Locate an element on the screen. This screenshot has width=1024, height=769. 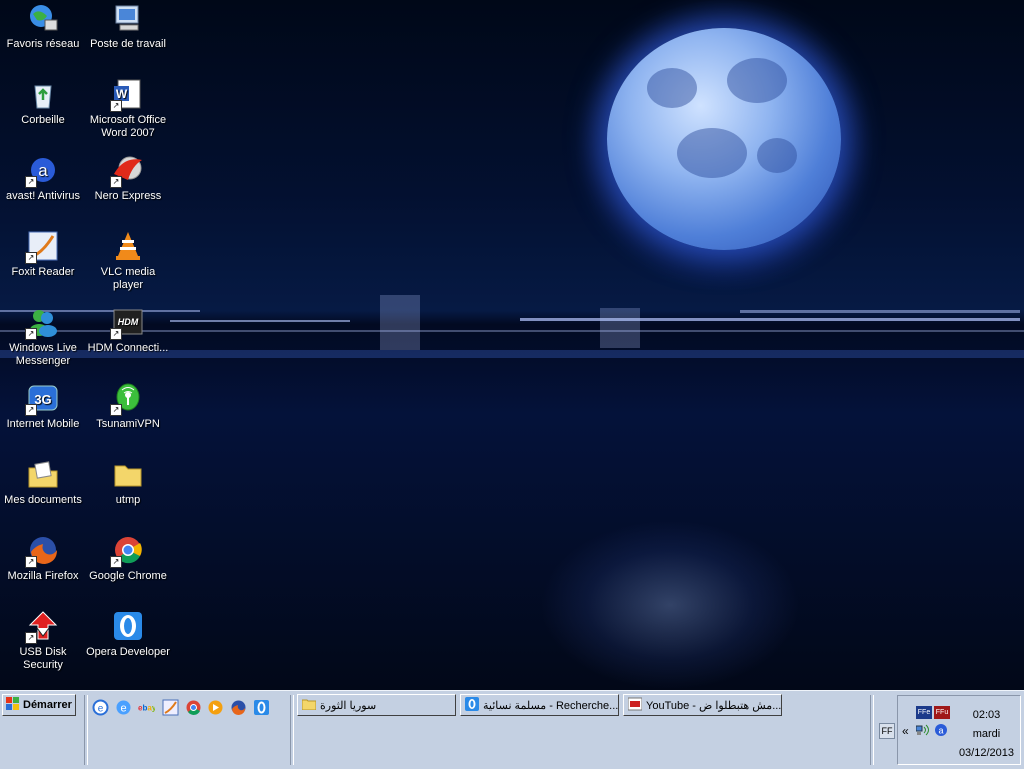
desktop-icon-label: Poste de travail is located at coordinates (128, 44).